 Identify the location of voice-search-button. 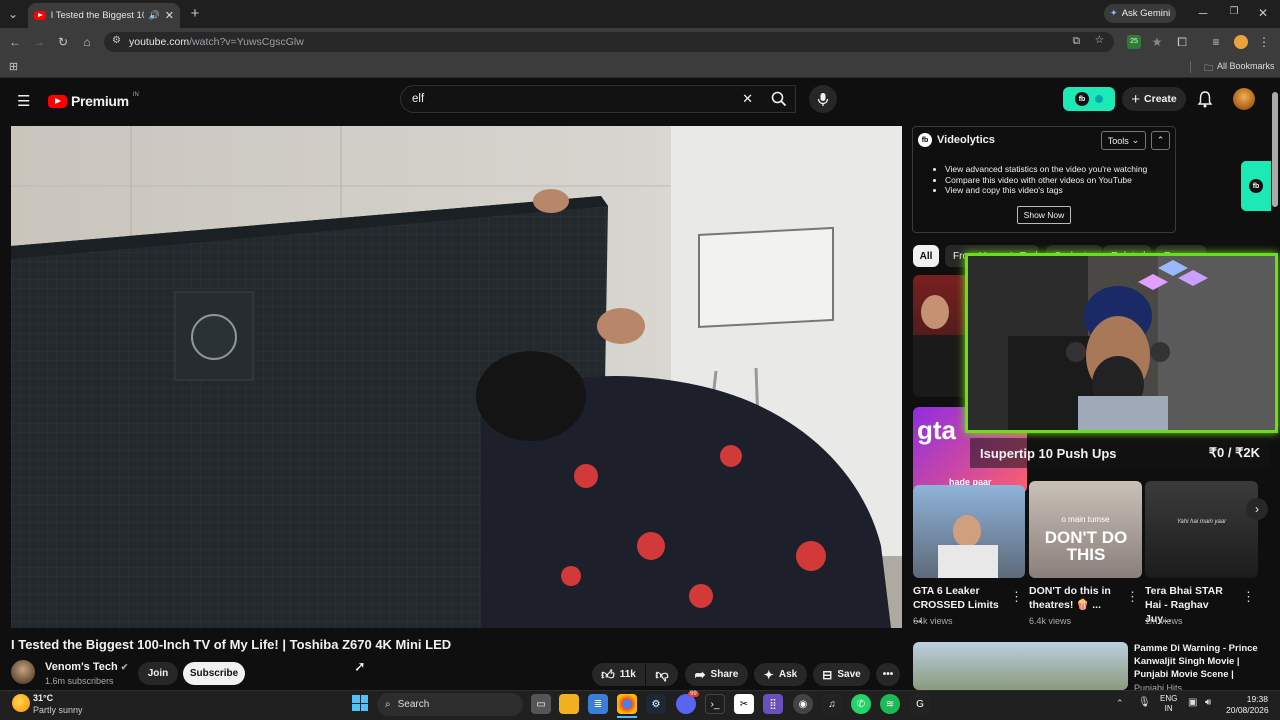
(823, 99).